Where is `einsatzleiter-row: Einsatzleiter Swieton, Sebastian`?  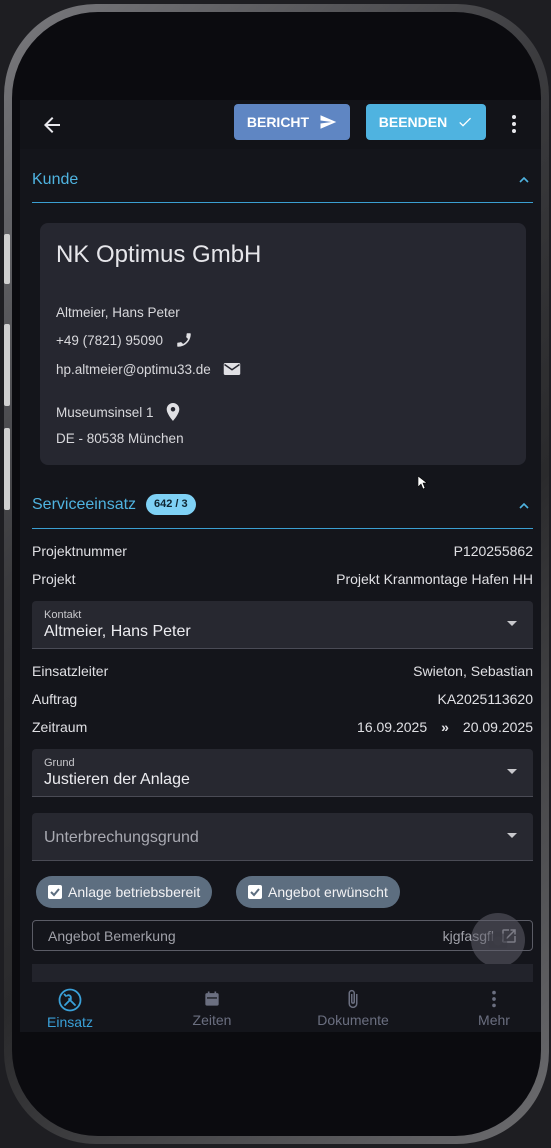
einsatzleiter-row: Einsatzleiter Swieton, Sebastian is located at coordinates (282, 673).